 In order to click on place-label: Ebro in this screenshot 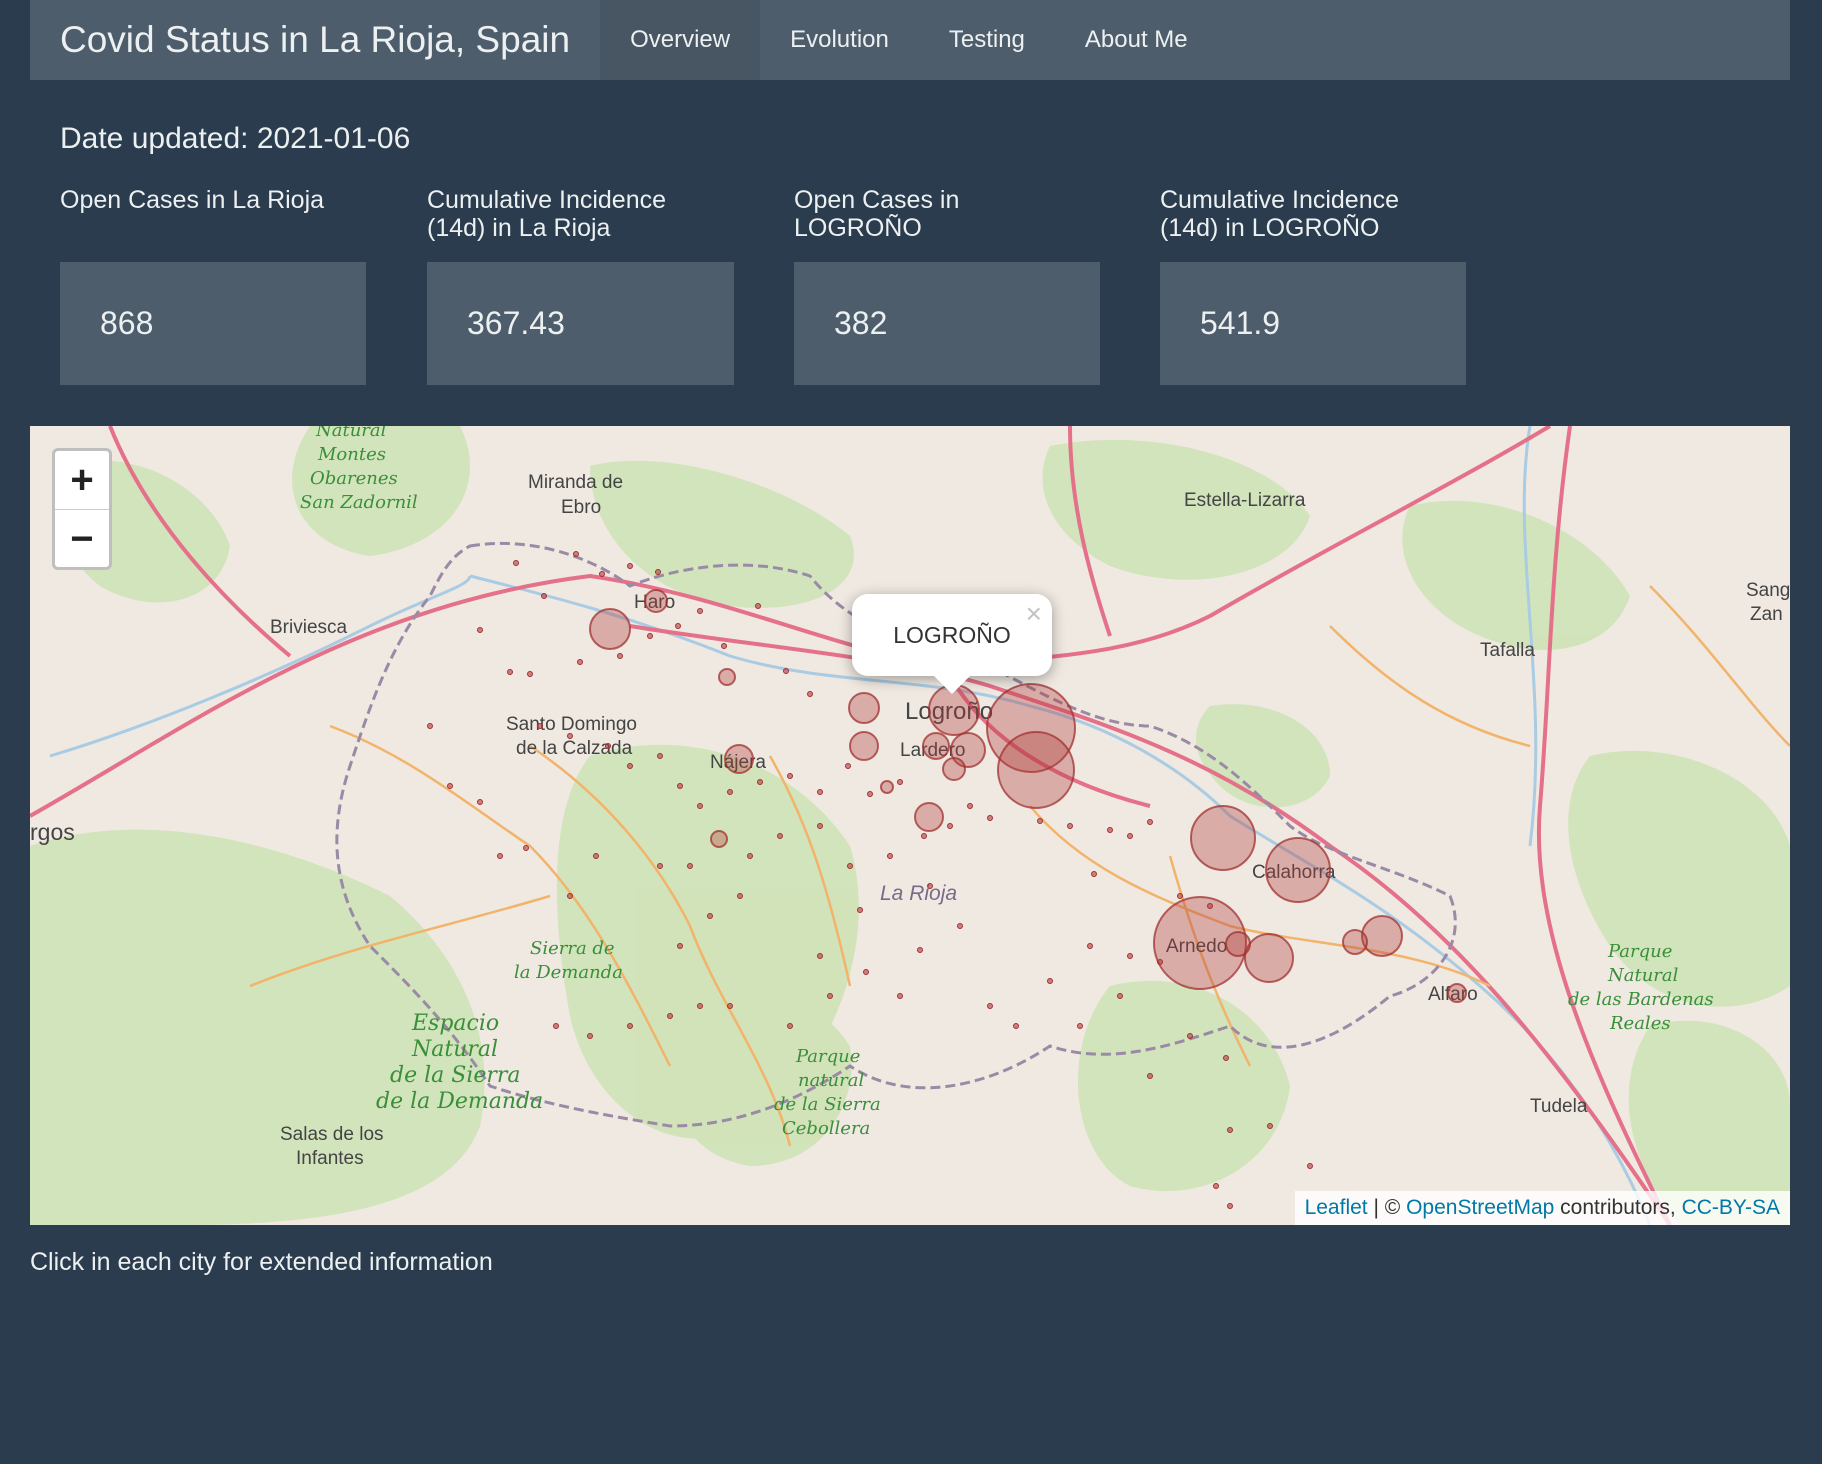, I will do `click(581, 507)`.